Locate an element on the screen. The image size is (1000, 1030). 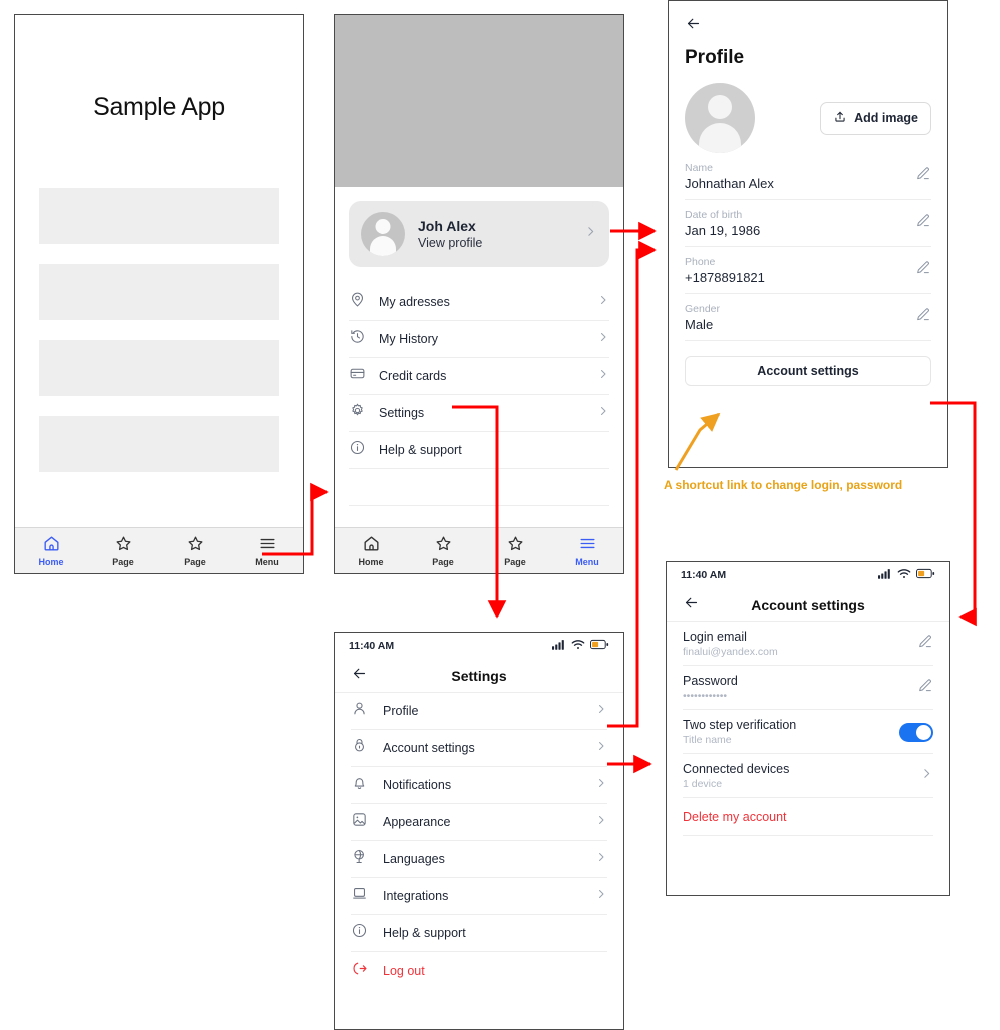
profile-card-subtitle: View profile is located at coordinates (450, 243).